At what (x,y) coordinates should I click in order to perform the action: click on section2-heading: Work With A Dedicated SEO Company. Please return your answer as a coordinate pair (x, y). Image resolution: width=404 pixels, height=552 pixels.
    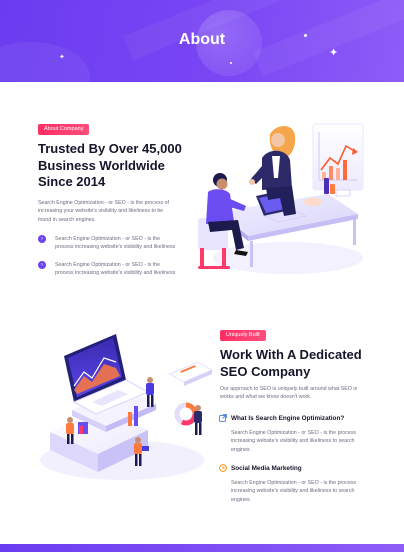
    Looking at the image, I should click on (305, 363).